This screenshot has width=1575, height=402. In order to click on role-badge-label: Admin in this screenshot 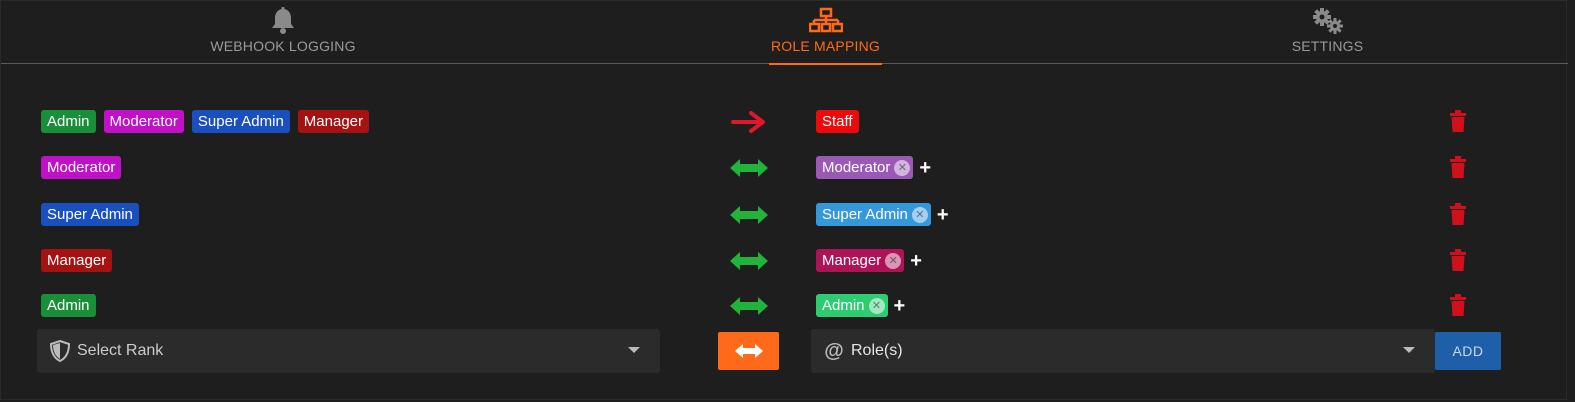, I will do `click(843, 305)`.